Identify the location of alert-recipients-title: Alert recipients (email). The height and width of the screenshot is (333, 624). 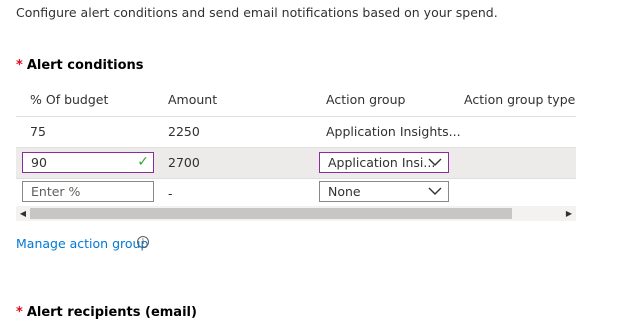
(111, 312).